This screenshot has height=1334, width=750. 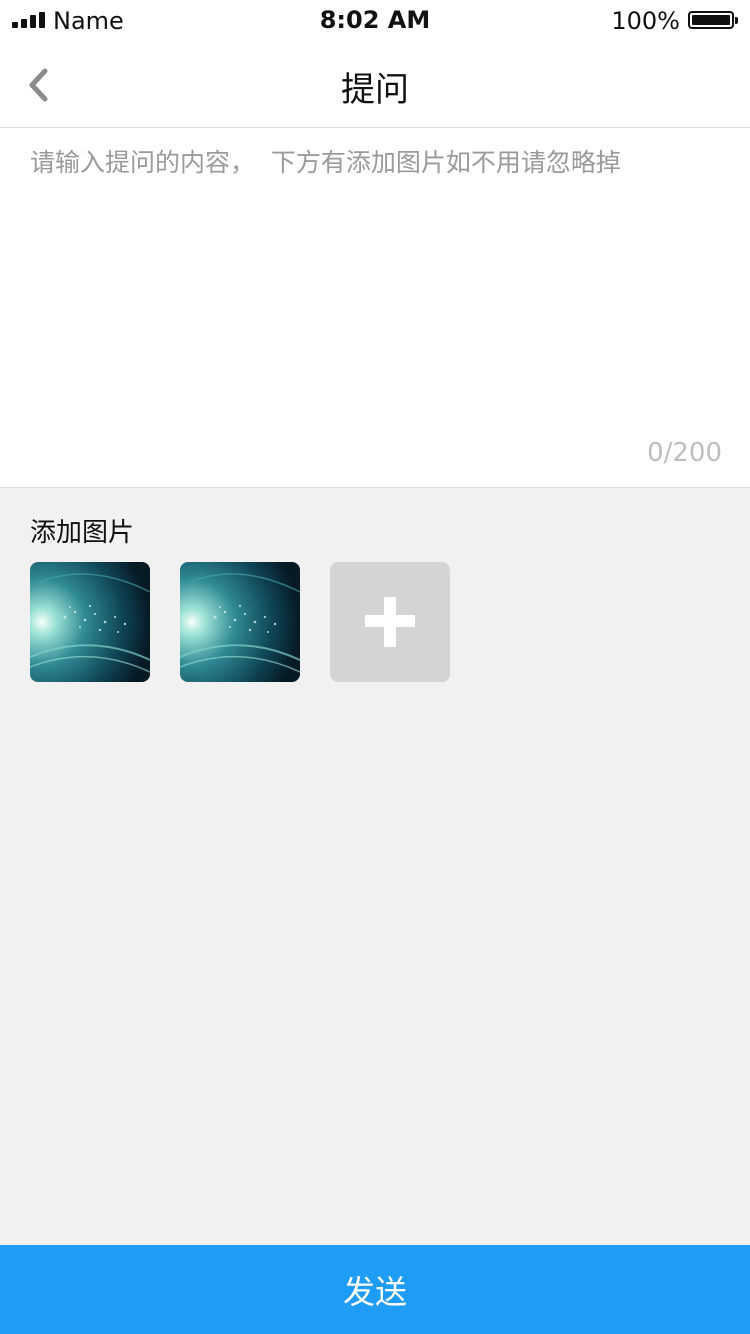 What do you see at coordinates (713, 20) in the screenshot?
I see `battery-icon` at bounding box center [713, 20].